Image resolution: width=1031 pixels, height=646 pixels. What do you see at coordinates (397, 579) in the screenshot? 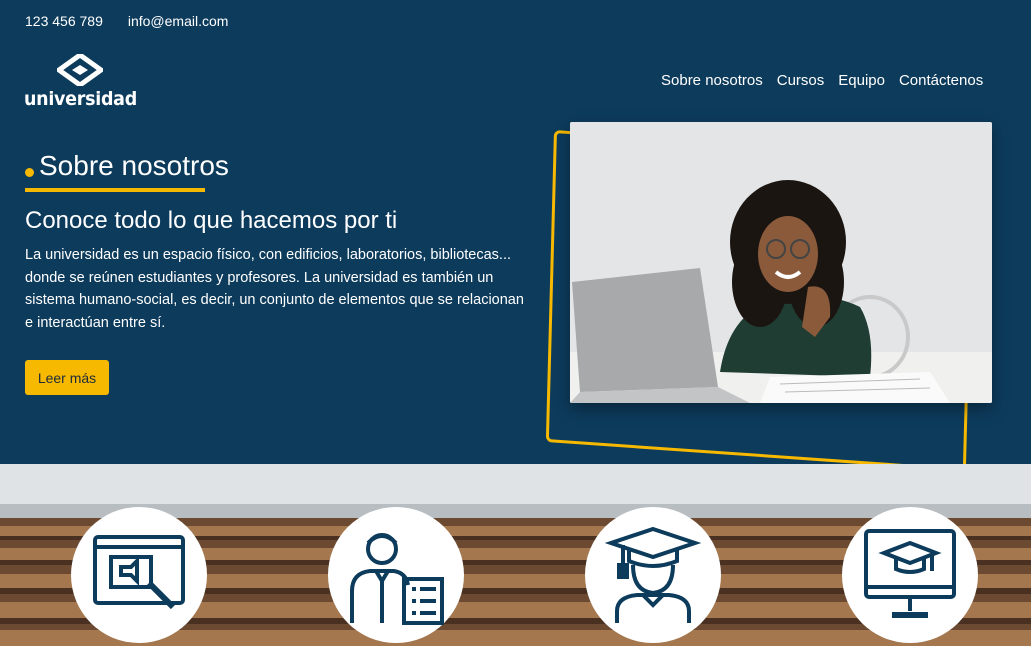
I see `teacher-board-icon` at bounding box center [397, 579].